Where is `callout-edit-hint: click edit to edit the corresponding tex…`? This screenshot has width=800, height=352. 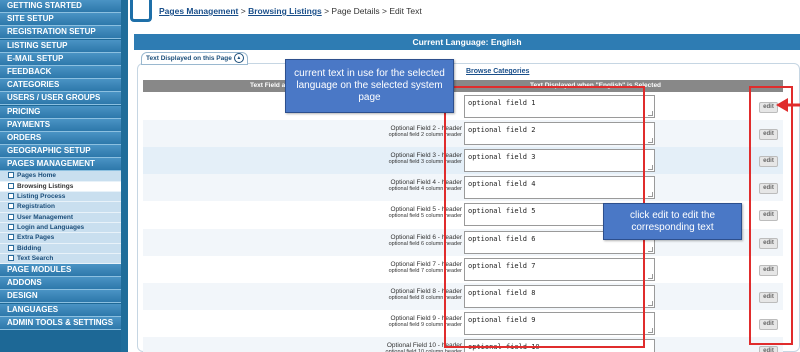
callout-edit-hint: click edit to edit the corresponding tex… is located at coordinates (672, 221).